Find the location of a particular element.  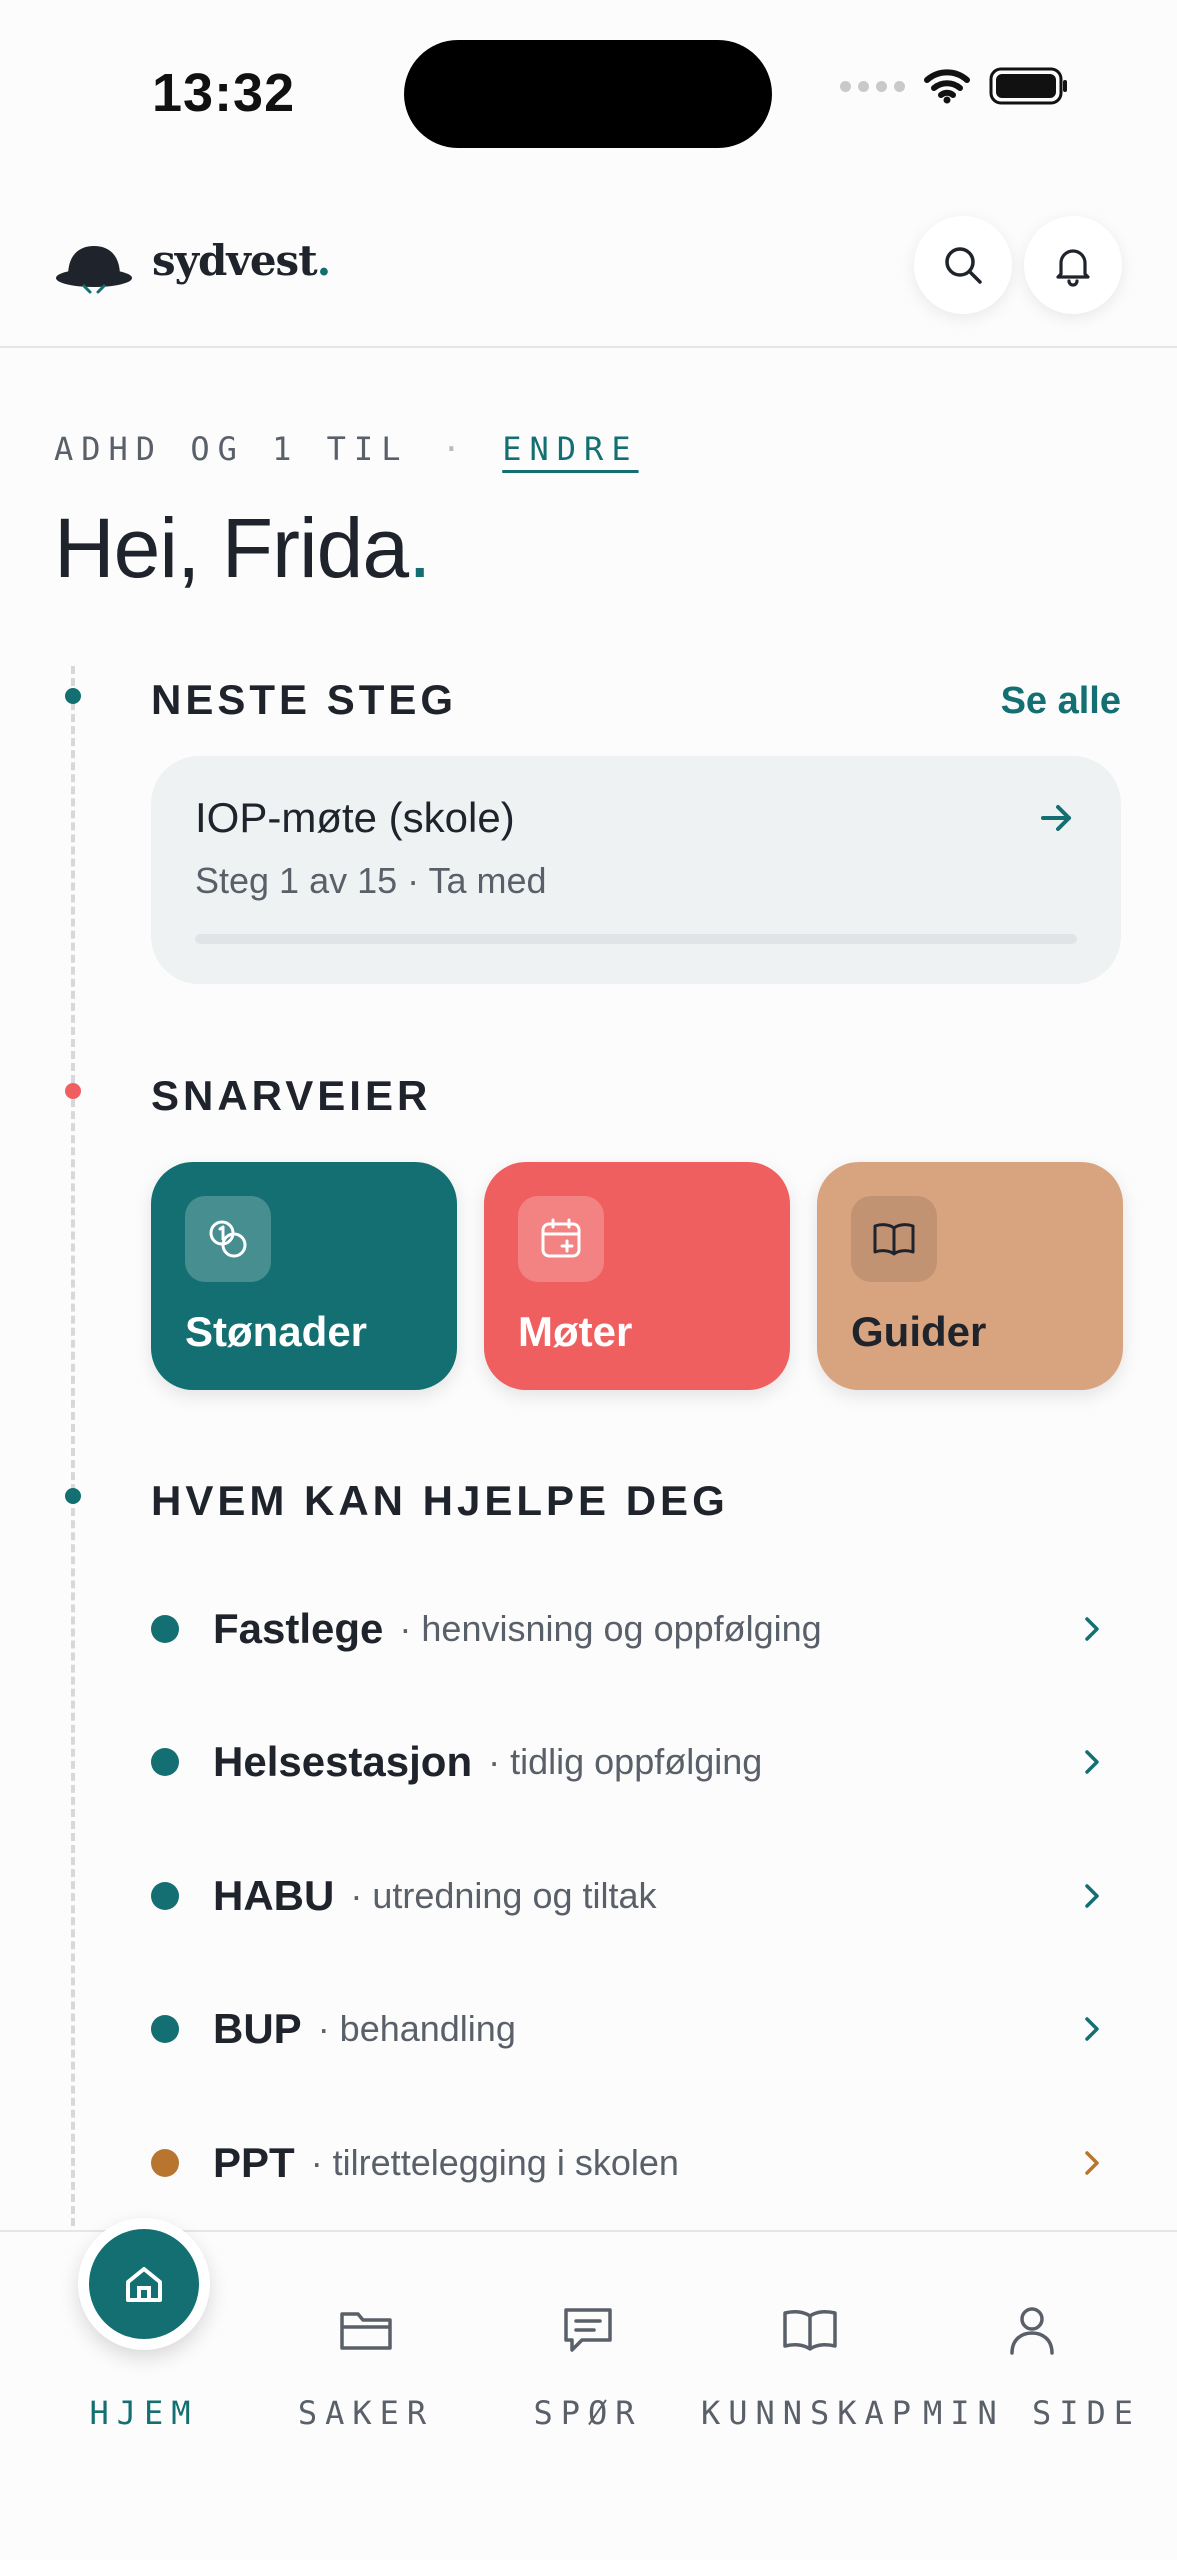

nav-min-side is located at coordinates (1032, 2330).